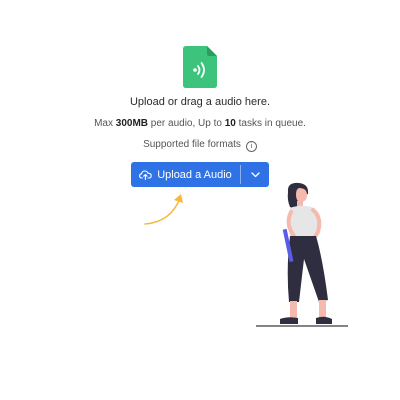 This screenshot has width=400, height=400. Describe the element at coordinates (163, 209) in the screenshot. I see `hint-arrow-illustration` at that location.